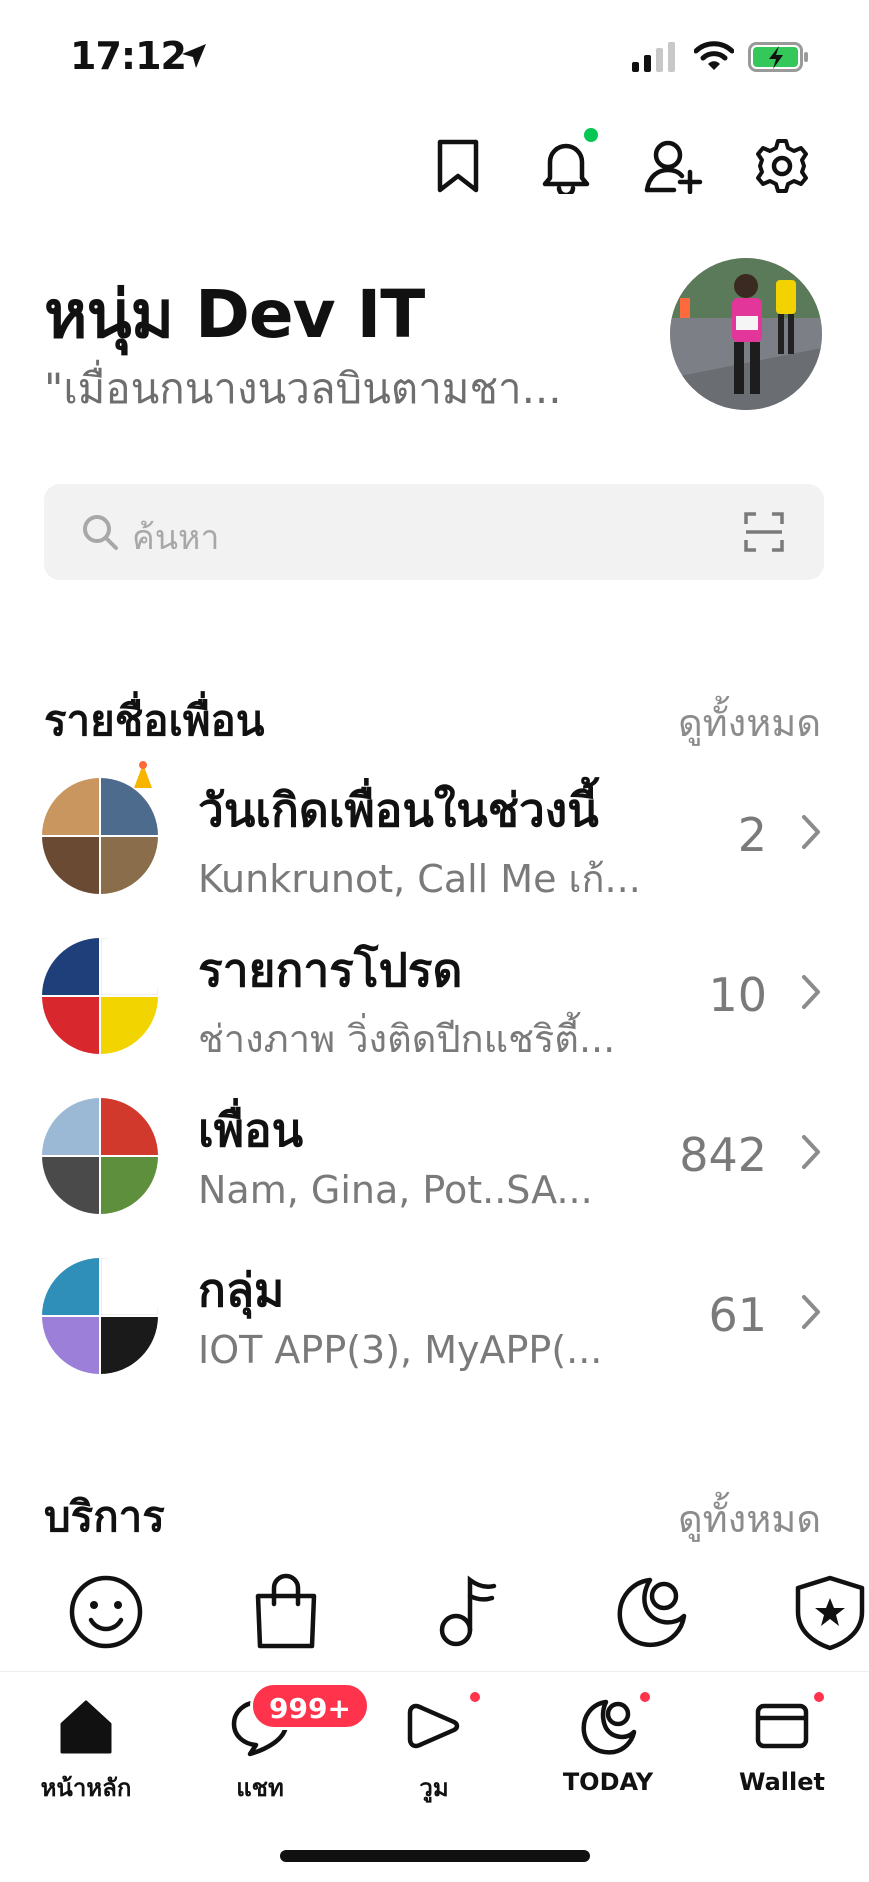 This screenshot has height=1882, width=869. What do you see at coordinates (714, 55) in the screenshot?
I see `wifi-icon` at bounding box center [714, 55].